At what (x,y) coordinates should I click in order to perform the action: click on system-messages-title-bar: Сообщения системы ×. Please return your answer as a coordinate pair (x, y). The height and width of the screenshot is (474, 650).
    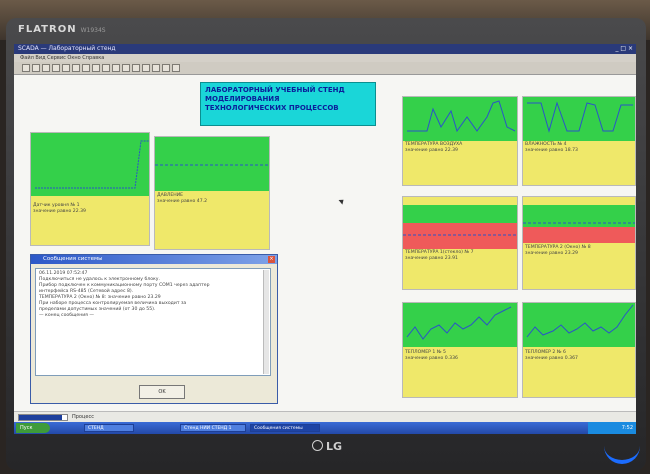
    Looking at the image, I should click on (154, 259).